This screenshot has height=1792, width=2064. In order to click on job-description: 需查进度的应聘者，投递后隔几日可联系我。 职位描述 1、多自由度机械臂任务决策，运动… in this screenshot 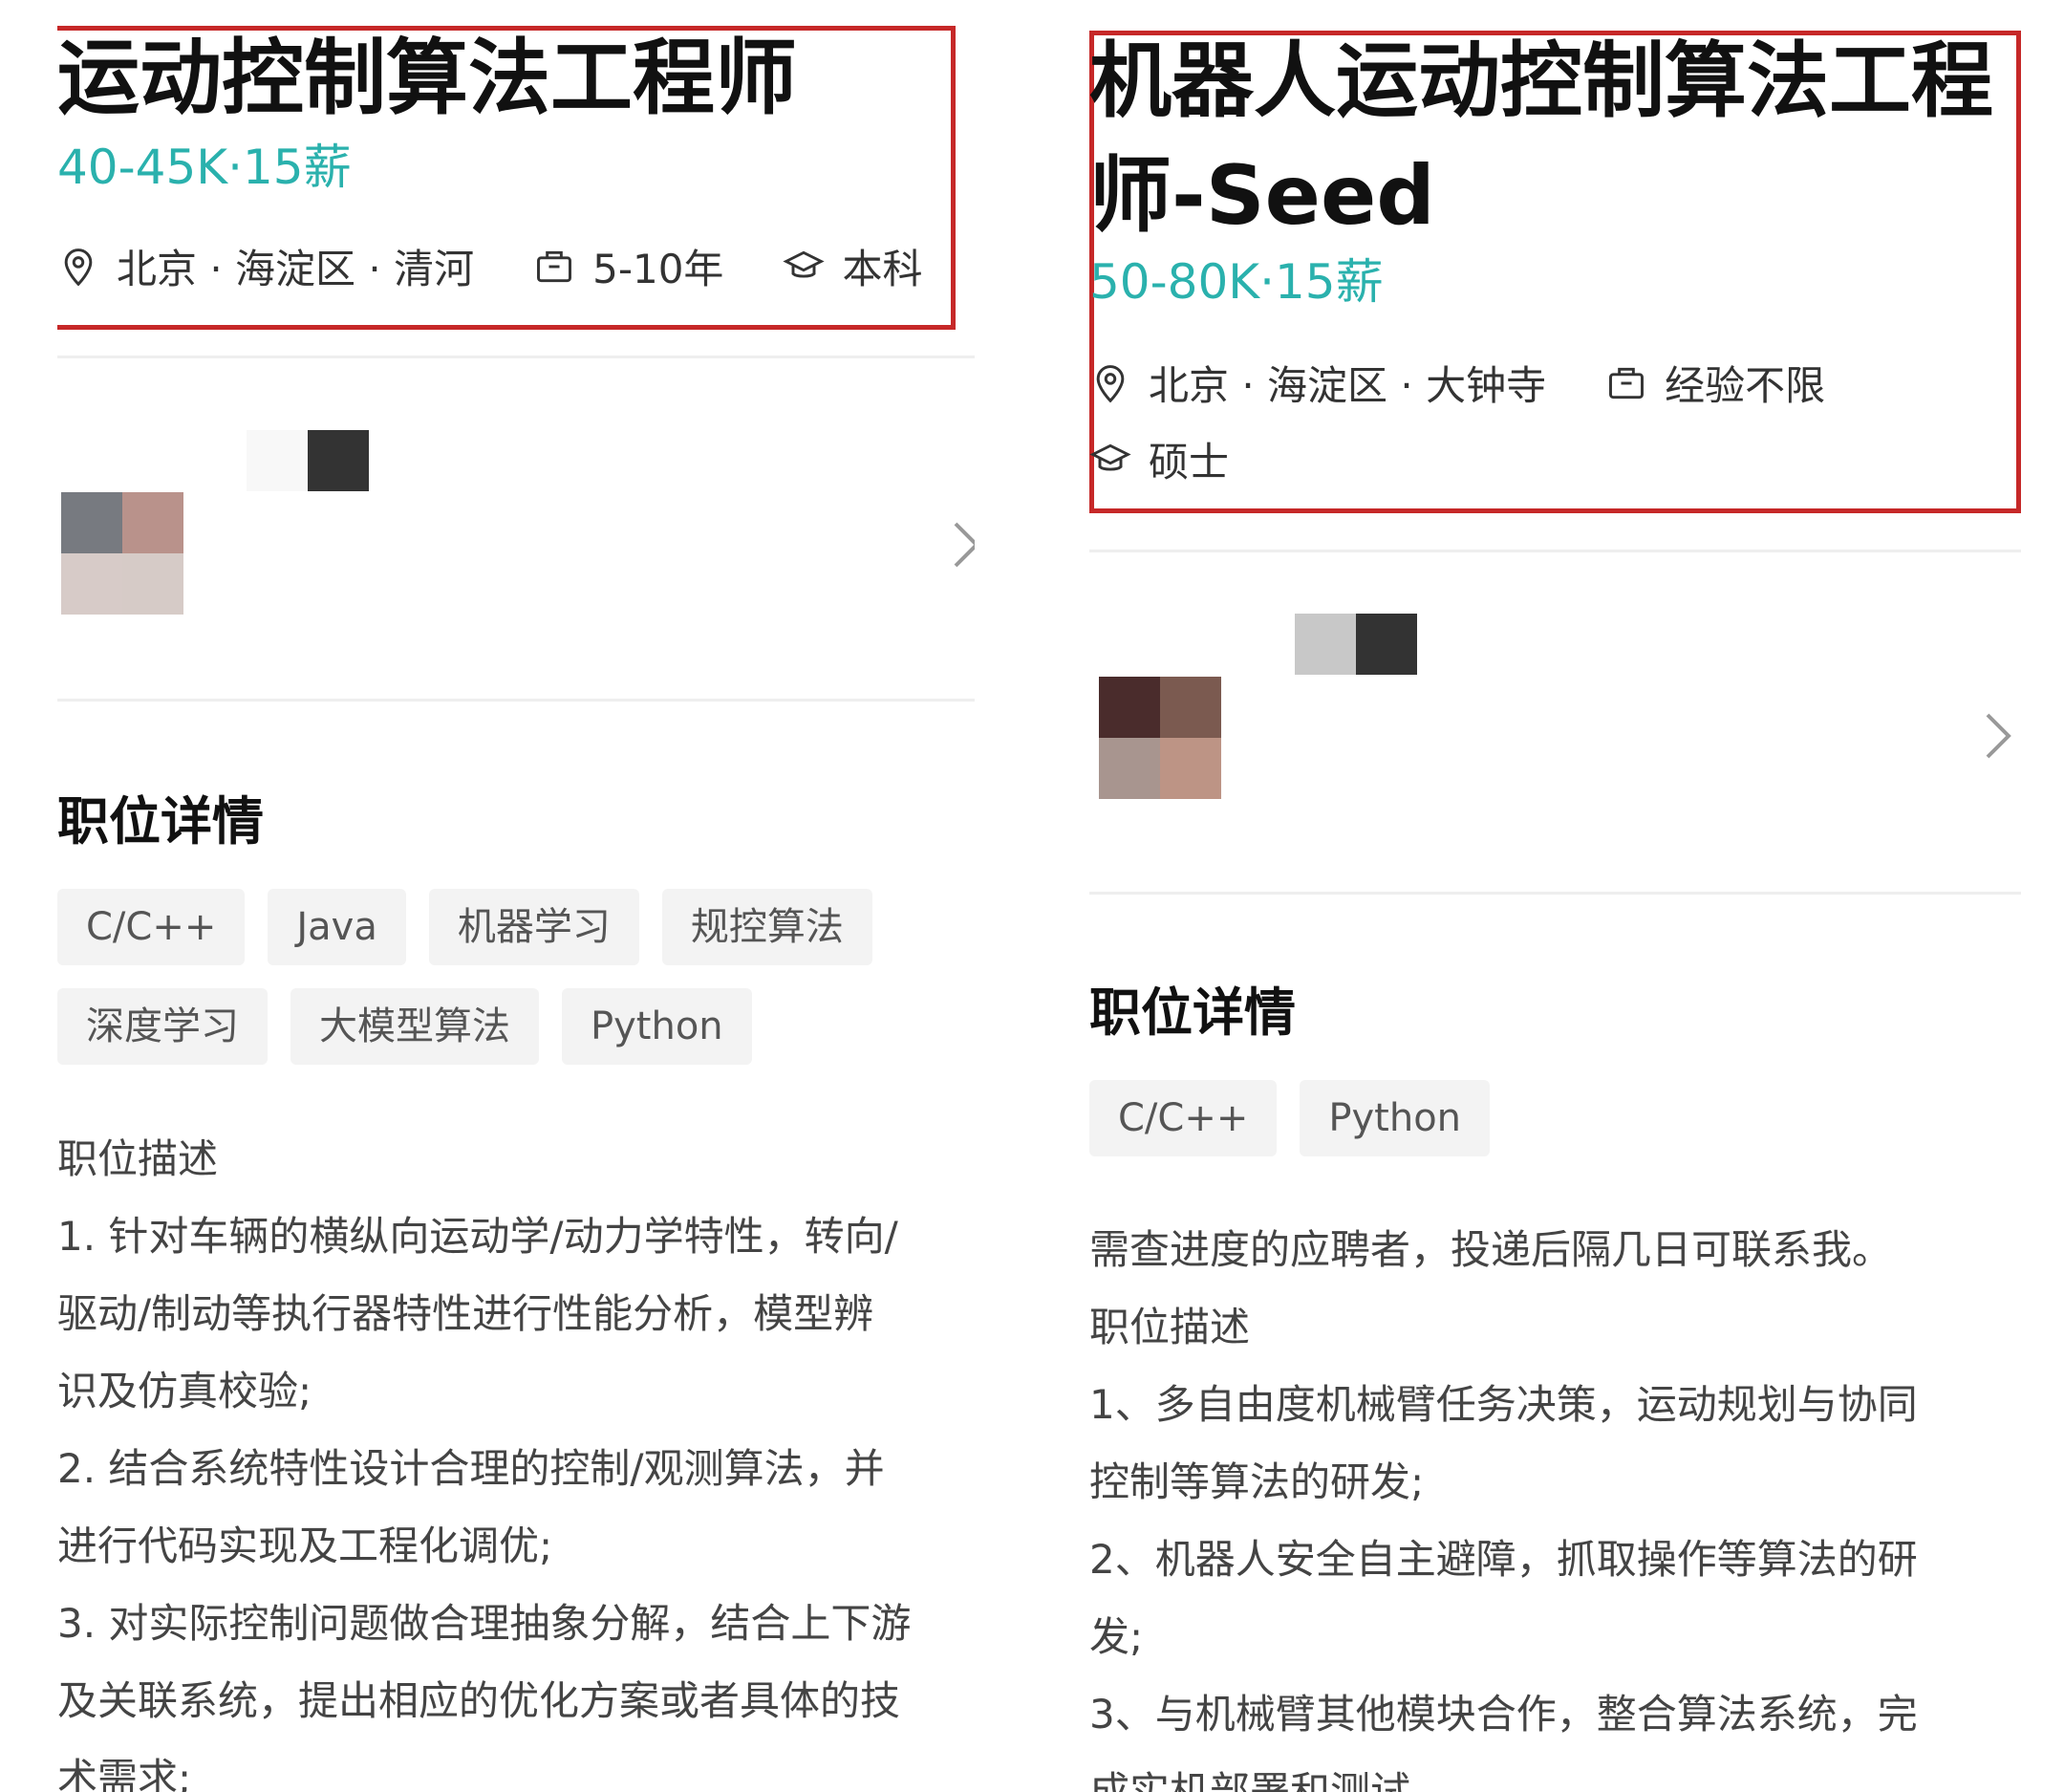, I will do `click(1558, 1501)`.